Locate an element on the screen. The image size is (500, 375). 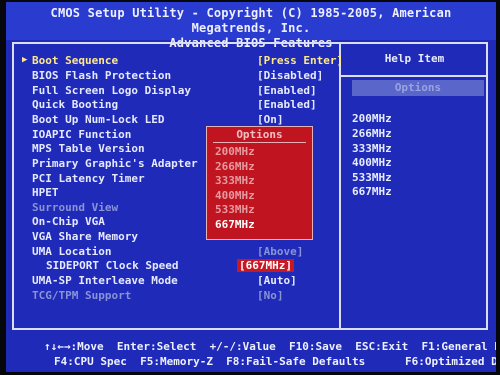
panel-divider is located at coordinates (340, 186).